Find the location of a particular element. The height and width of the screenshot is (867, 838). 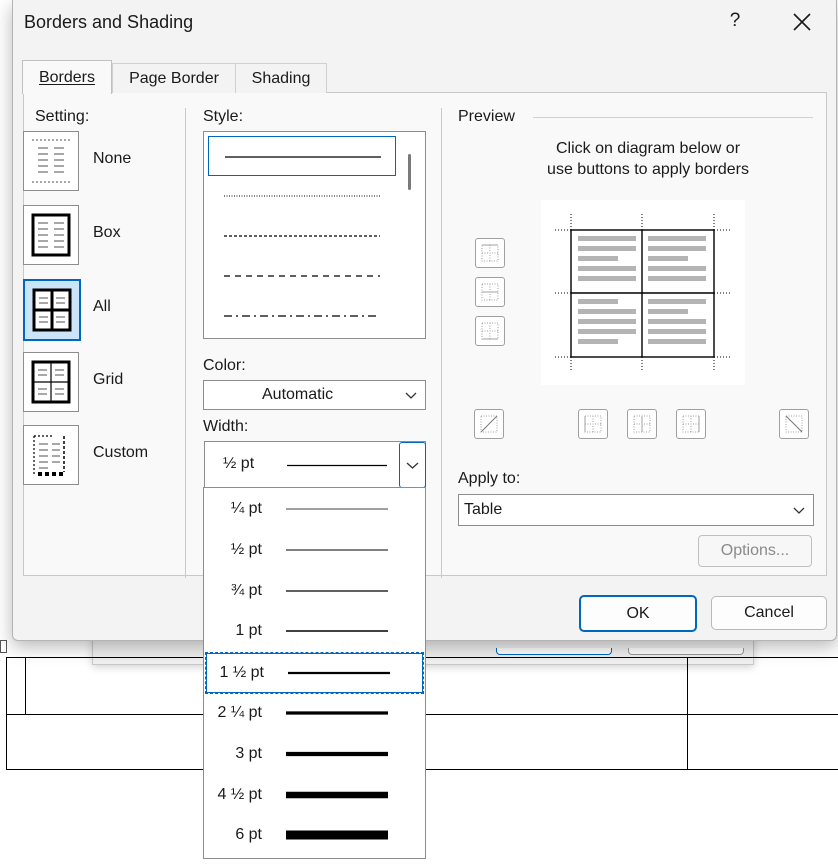

width-option-label: 3 pt is located at coordinates (248, 753).